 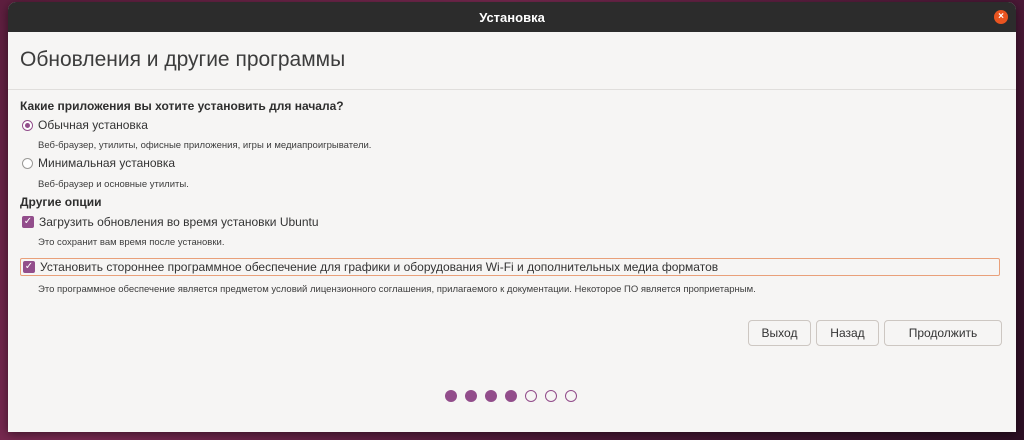 What do you see at coordinates (131, 242) in the screenshot?
I see `download-updates-desc: Это сохранит вам время после установки.` at bounding box center [131, 242].